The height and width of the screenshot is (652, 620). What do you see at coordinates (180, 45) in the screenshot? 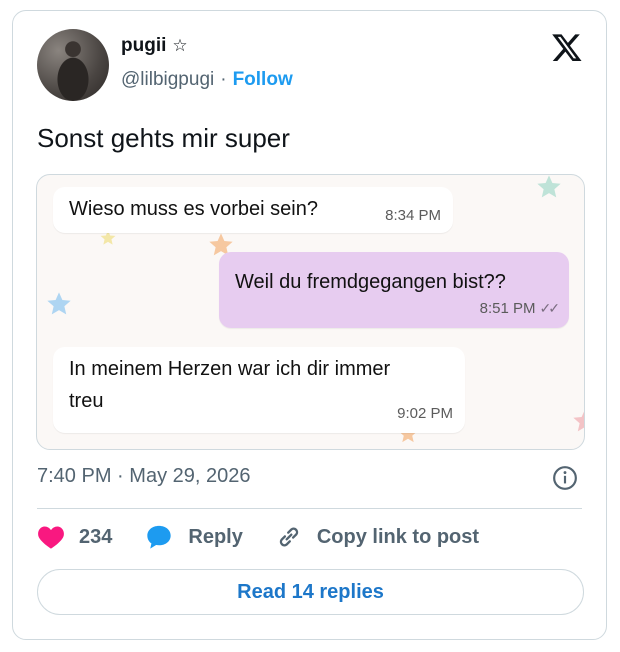
I see `star-outline-icon: ☆` at bounding box center [180, 45].